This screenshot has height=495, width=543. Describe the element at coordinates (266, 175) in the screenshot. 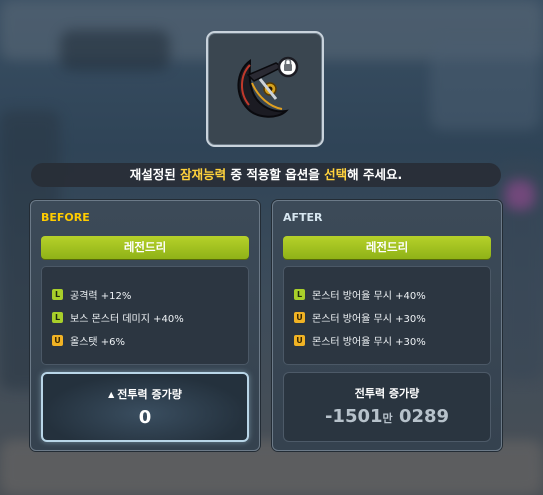

I see `selection-prompt: 재설정된 잠재능력 중 적용할 옵션을 선택해 주세요.` at that location.